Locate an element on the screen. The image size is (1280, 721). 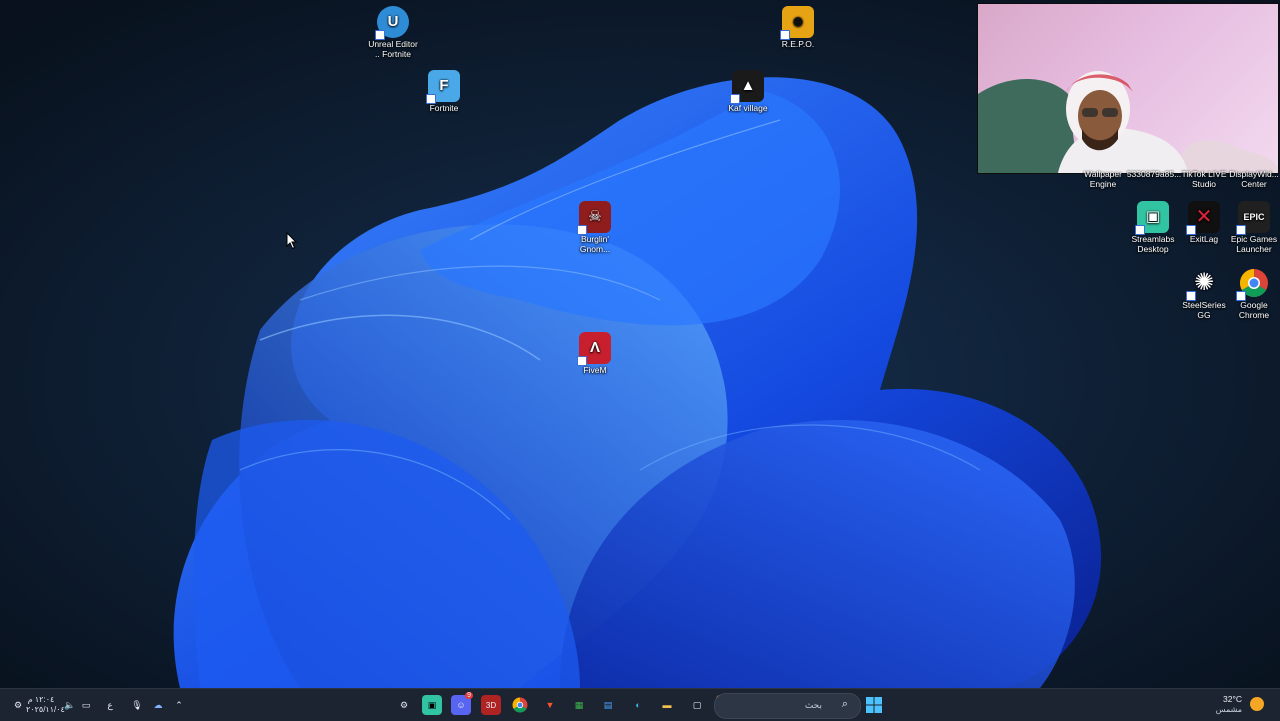
desktop-icon-label: Kaf village is located at coordinates (748, 108).